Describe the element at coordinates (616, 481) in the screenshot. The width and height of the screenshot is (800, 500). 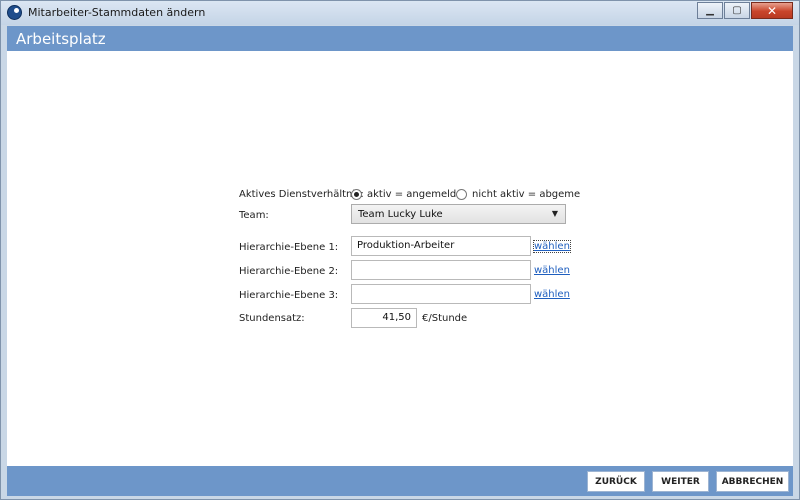
I see `back-button: ZURÜCK` at that location.